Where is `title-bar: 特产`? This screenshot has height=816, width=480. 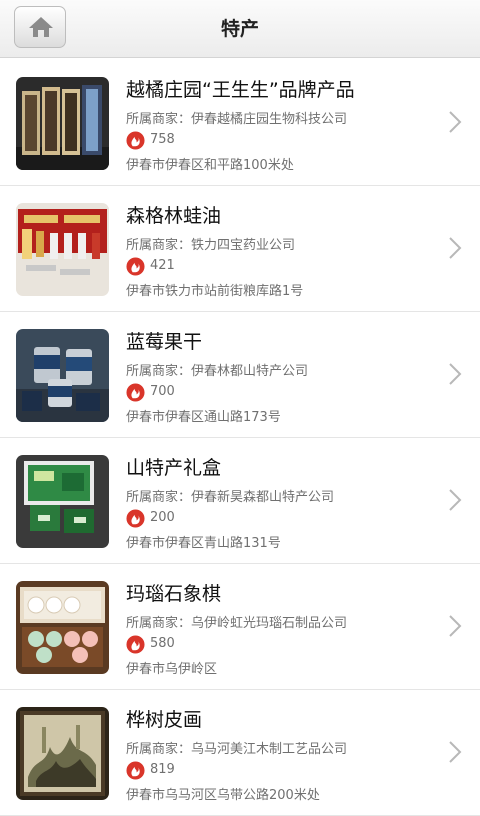
title-bar: 特产 is located at coordinates (240, 29).